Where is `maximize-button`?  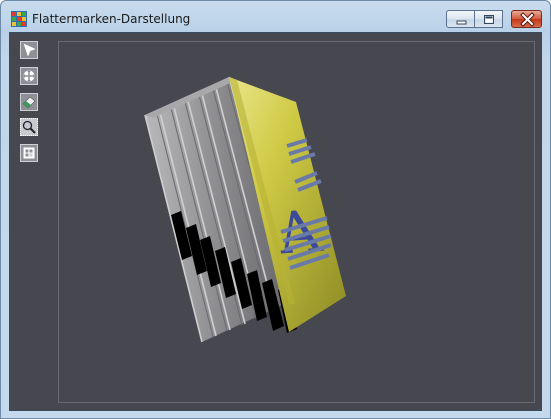 maximize-button is located at coordinates (489, 19).